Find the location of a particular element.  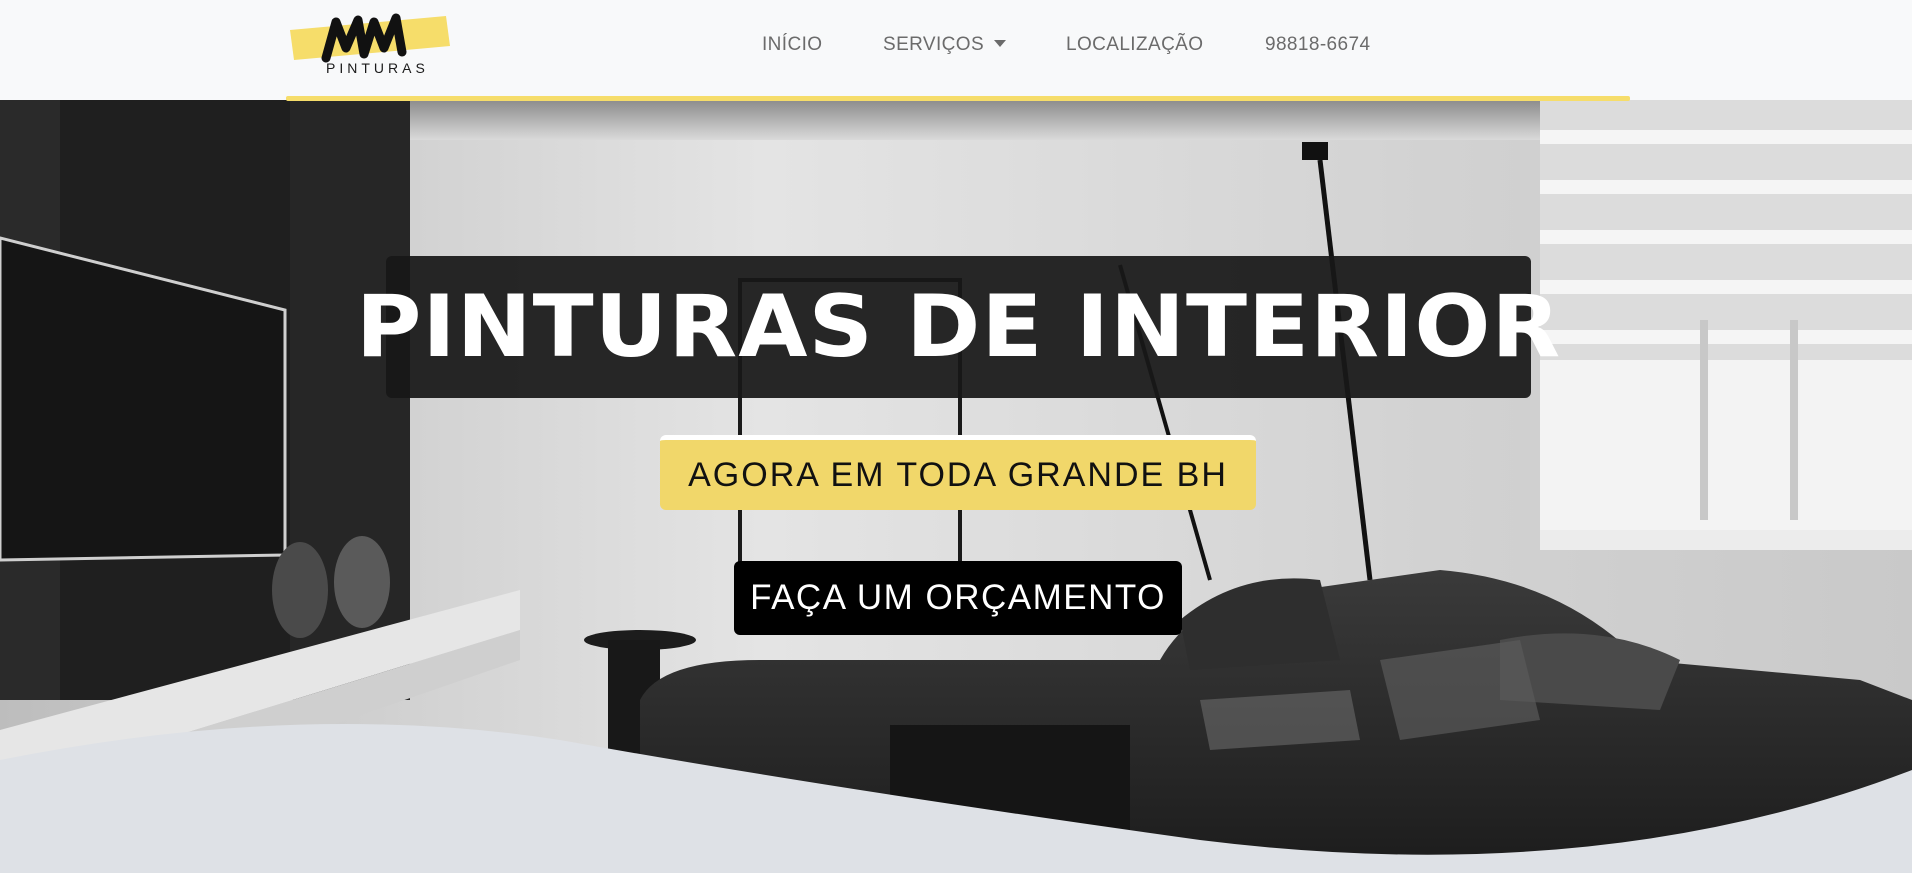

hero-tagline: AGORA EM TODA GRANDE BH is located at coordinates (958, 474).